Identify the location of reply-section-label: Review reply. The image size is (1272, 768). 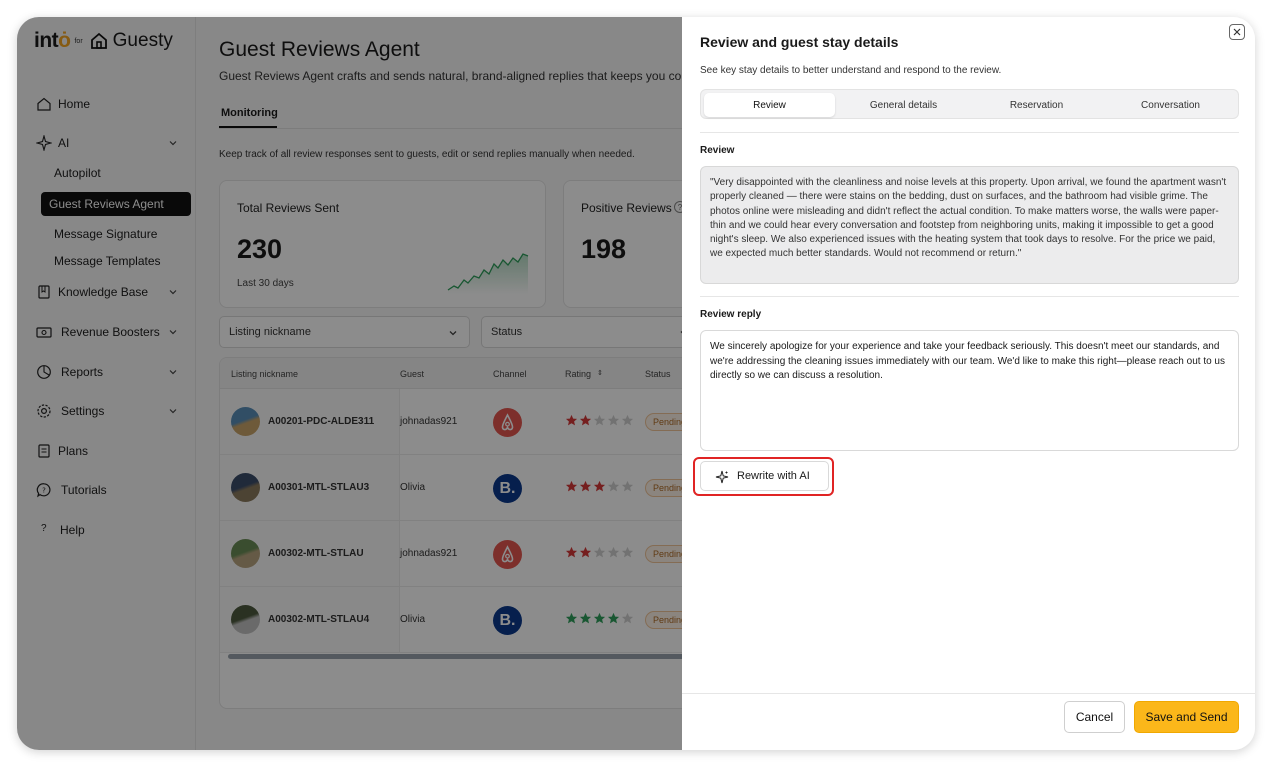
(731, 314).